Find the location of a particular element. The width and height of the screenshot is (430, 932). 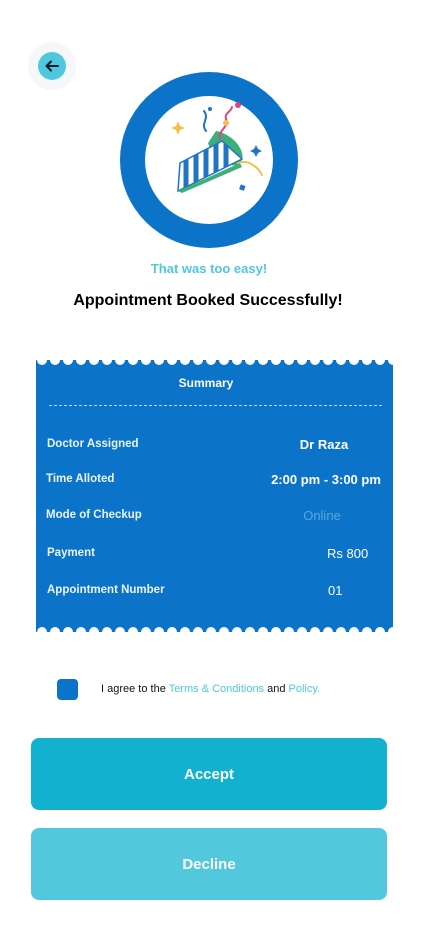

back-button is located at coordinates (52, 66).